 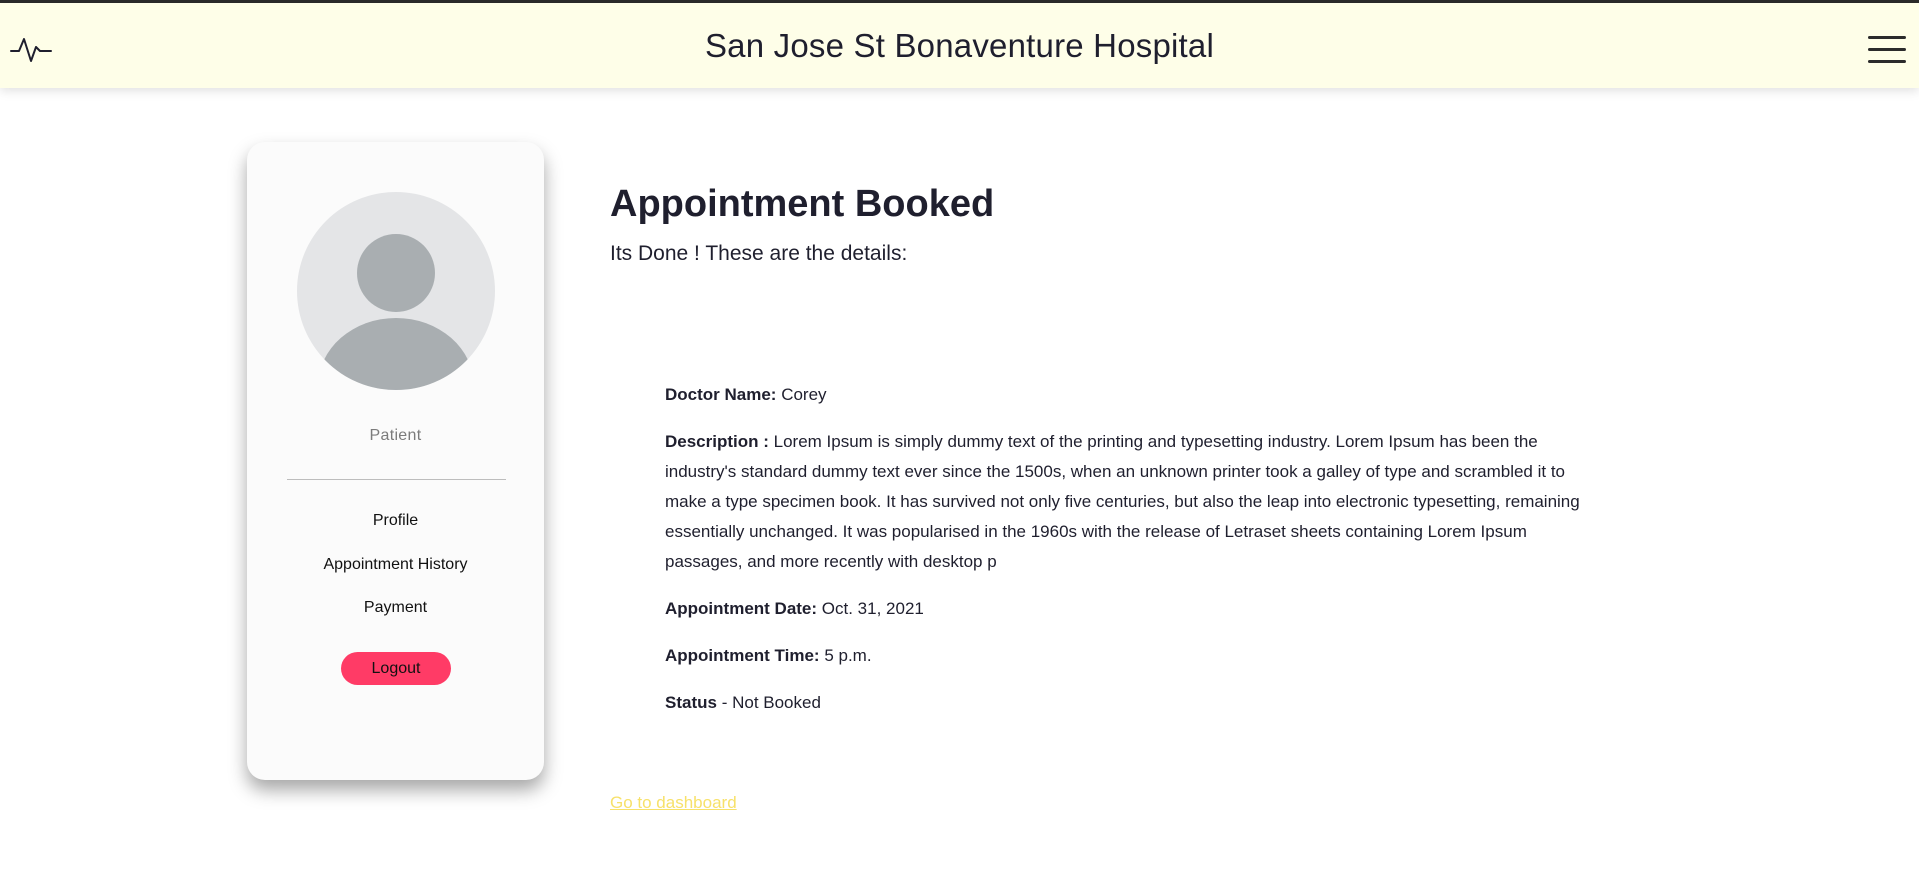 What do you see at coordinates (395, 521) in the screenshot?
I see `sidebar-item-profile: Profile` at bounding box center [395, 521].